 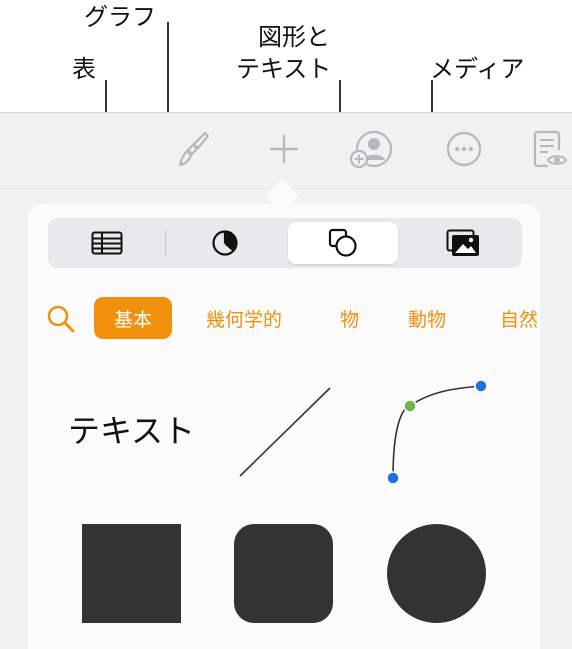 What do you see at coordinates (372, 149) in the screenshot?
I see `collaborate-icon` at bounding box center [372, 149].